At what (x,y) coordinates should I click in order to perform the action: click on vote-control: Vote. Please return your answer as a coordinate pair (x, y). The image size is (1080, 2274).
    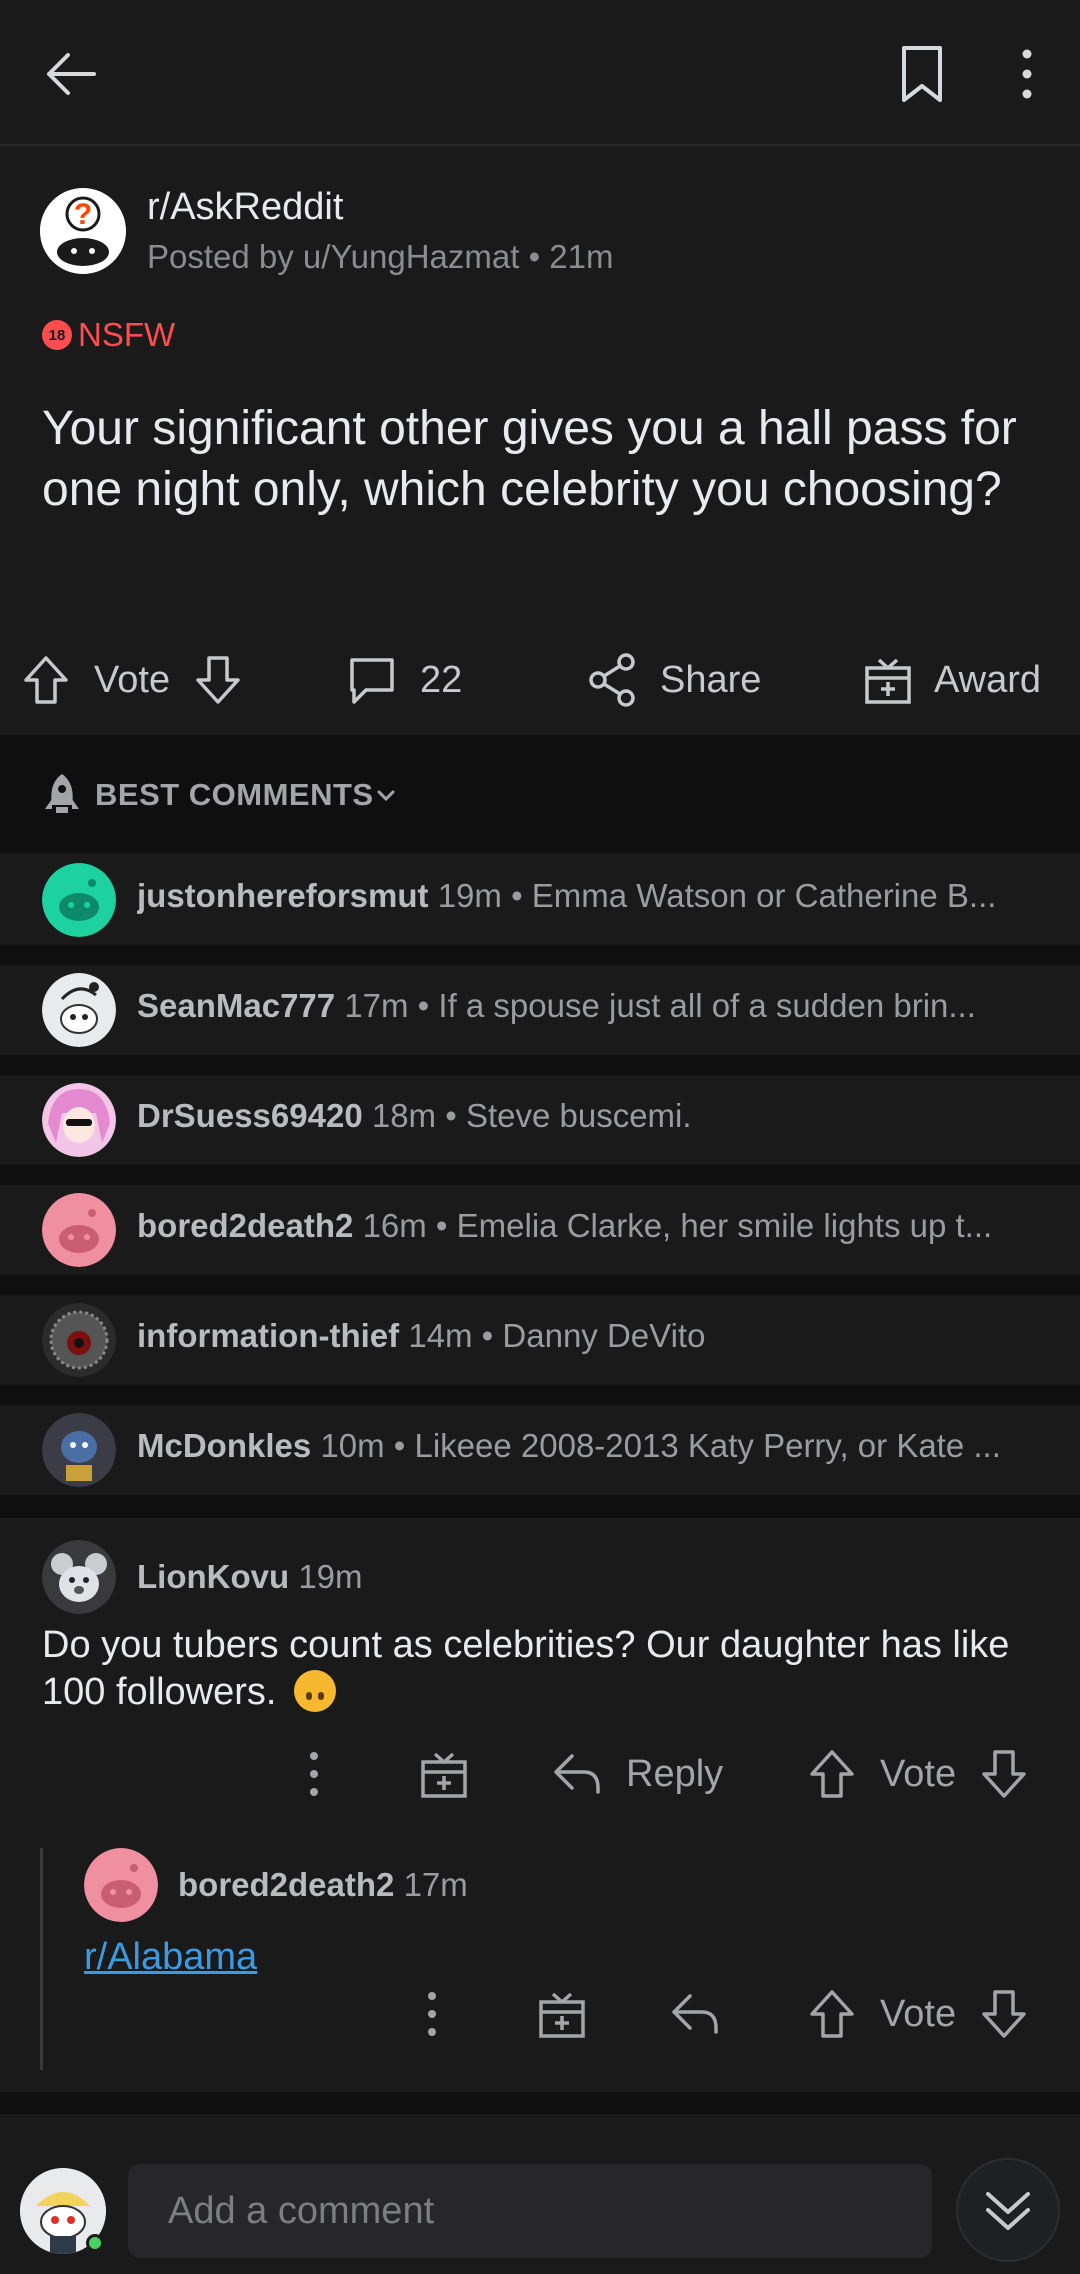
    Looking at the image, I should click on (132, 680).